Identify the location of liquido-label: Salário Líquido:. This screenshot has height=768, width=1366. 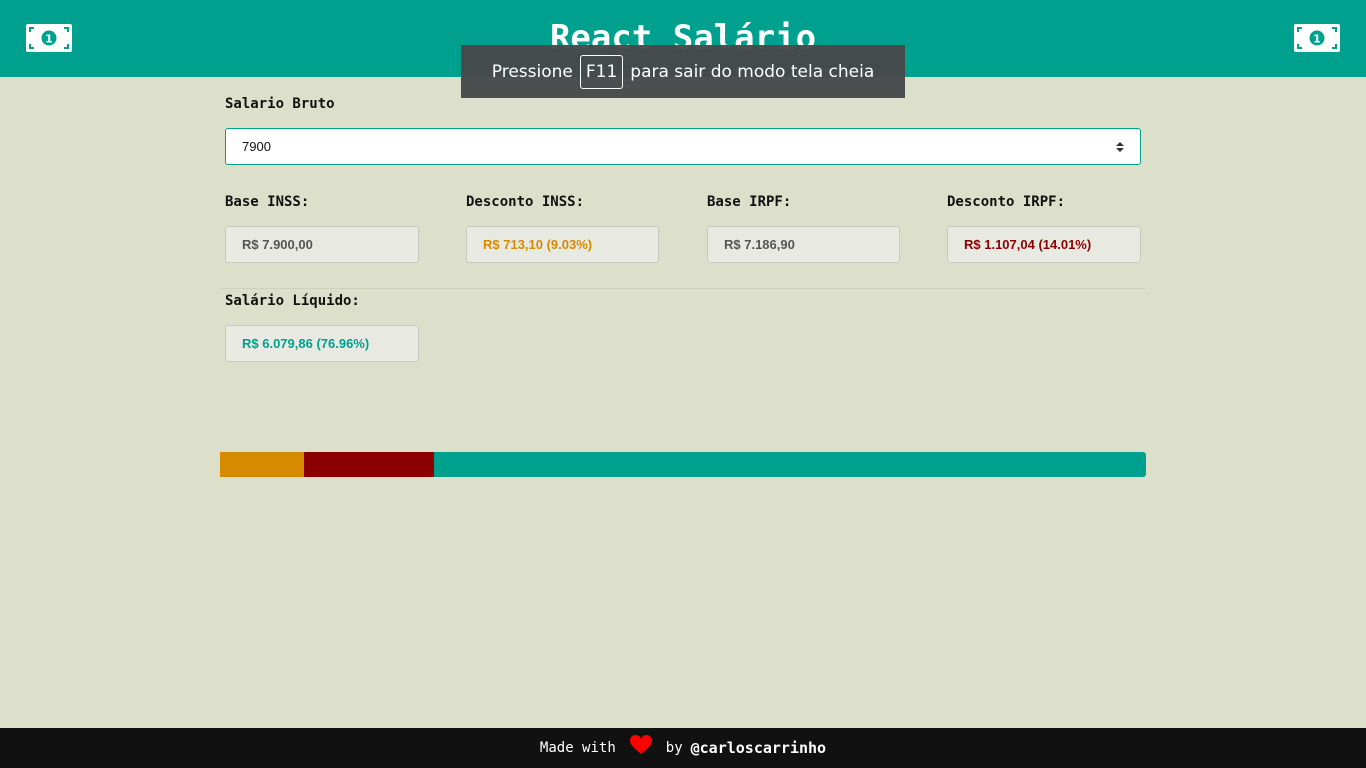
(292, 301).